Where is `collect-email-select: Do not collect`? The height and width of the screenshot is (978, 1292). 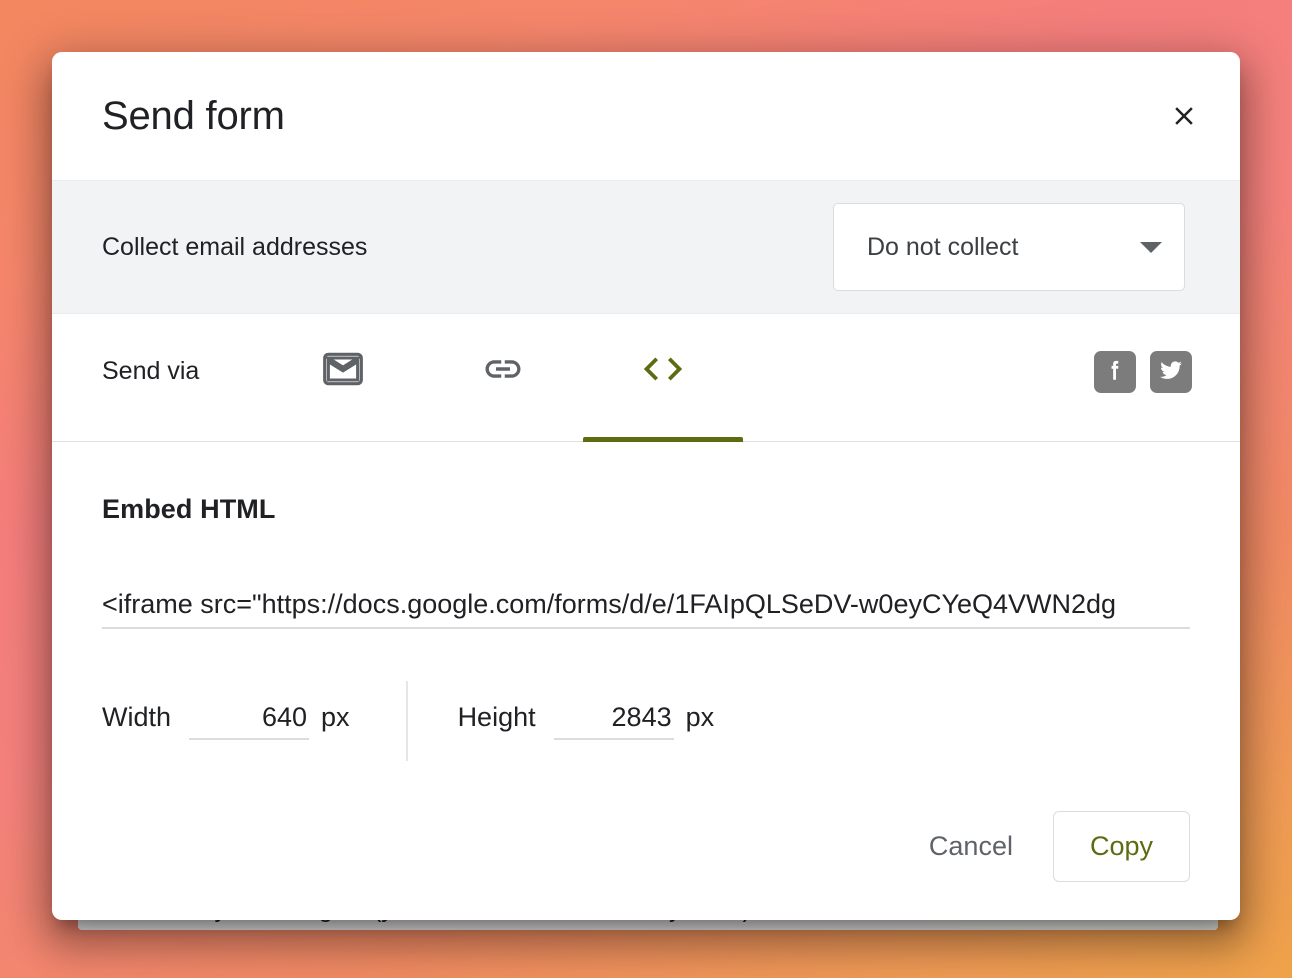
collect-email-select: Do not collect is located at coordinates (1009, 247).